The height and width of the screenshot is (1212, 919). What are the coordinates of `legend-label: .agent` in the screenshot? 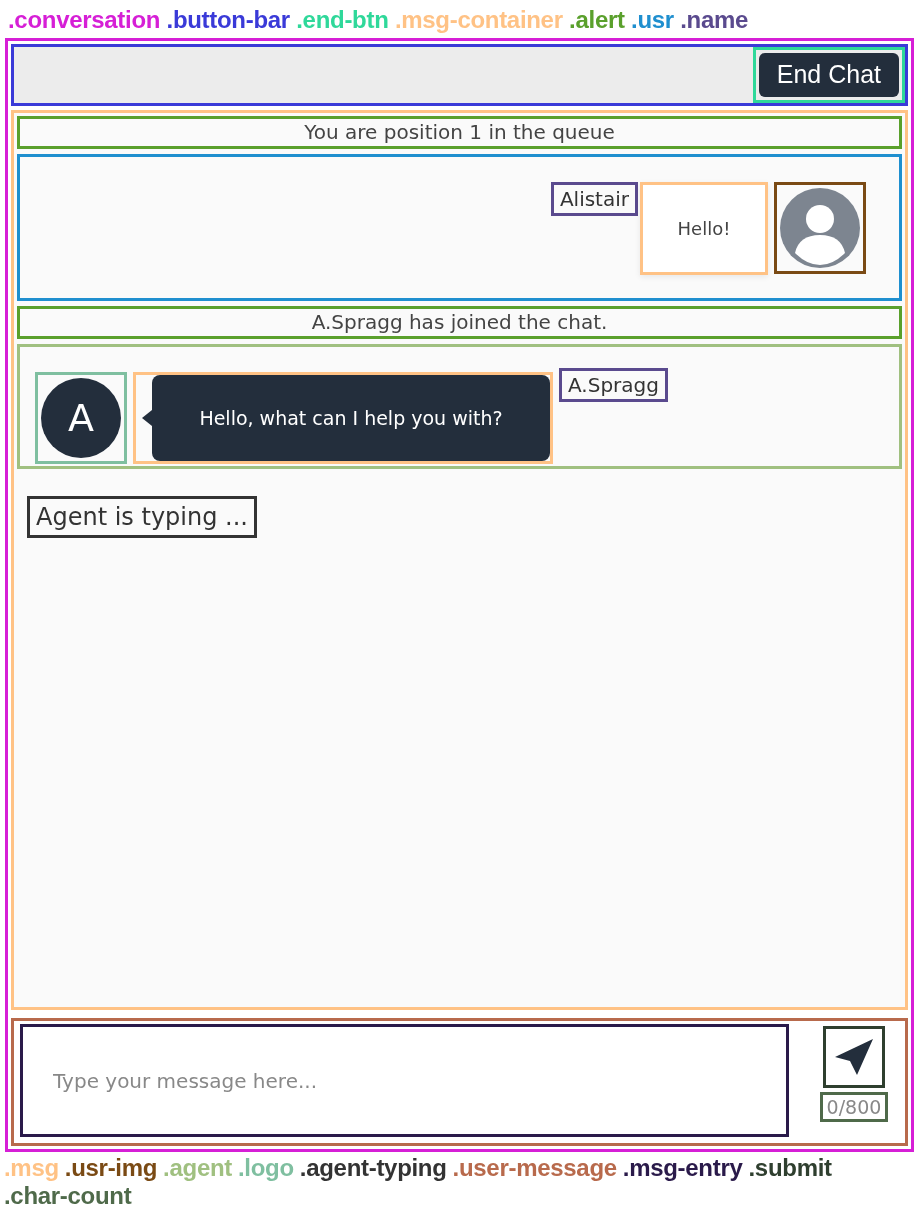 It's located at (197, 1168).